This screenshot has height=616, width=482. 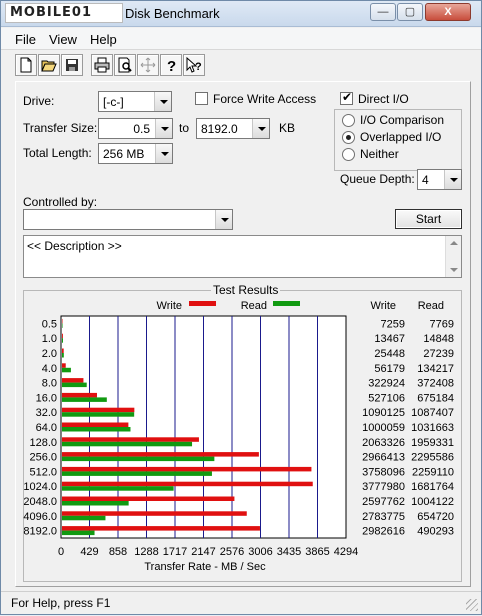 What do you see at coordinates (393, 324) in the screenshot?
I see `write-value: 7259` at bounding box center [393, 324].